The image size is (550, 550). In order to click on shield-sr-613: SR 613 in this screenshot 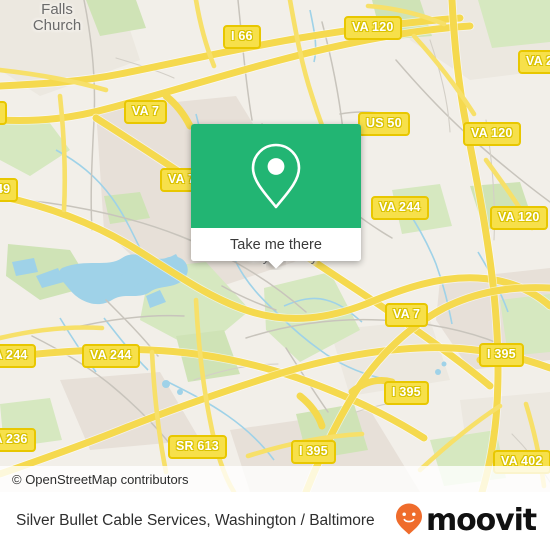, I will do `click(197, 447)`.